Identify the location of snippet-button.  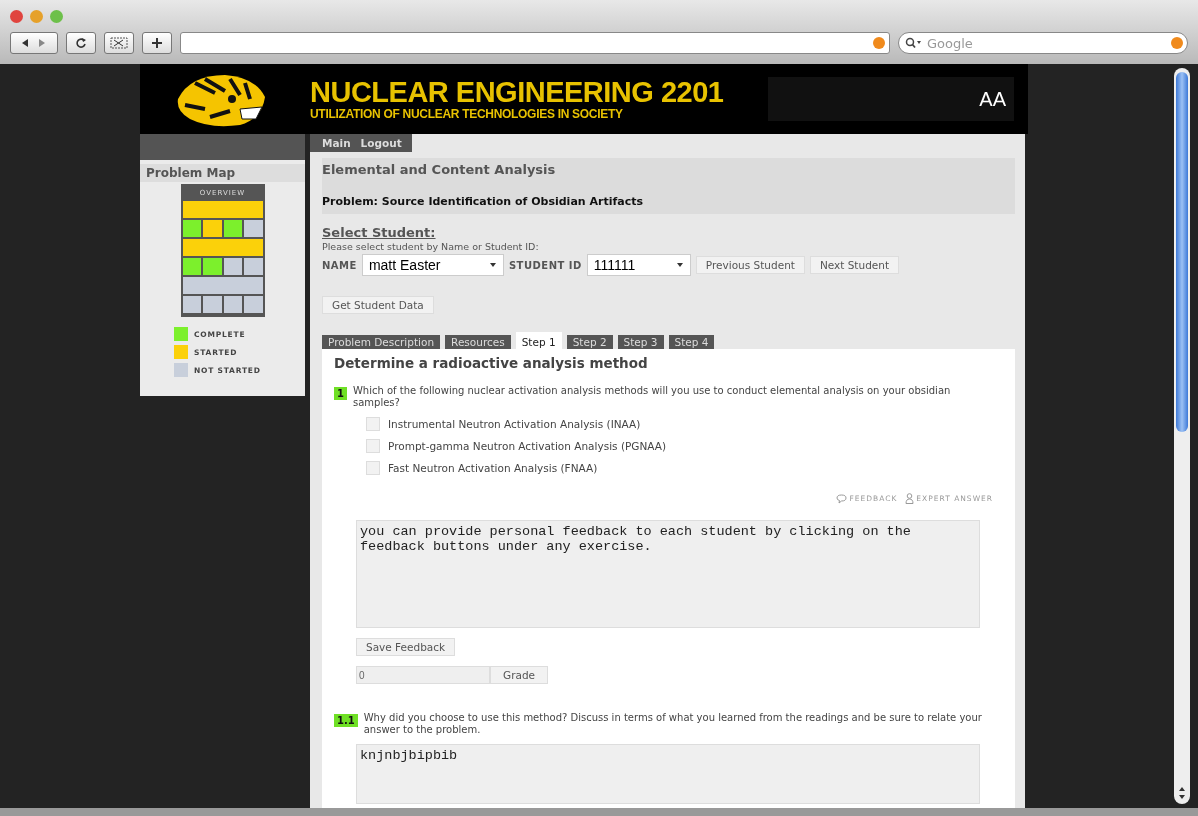
(119, 43).